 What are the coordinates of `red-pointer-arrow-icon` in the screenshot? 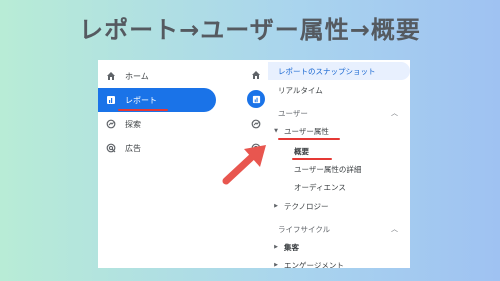 It's located at (244, 165).